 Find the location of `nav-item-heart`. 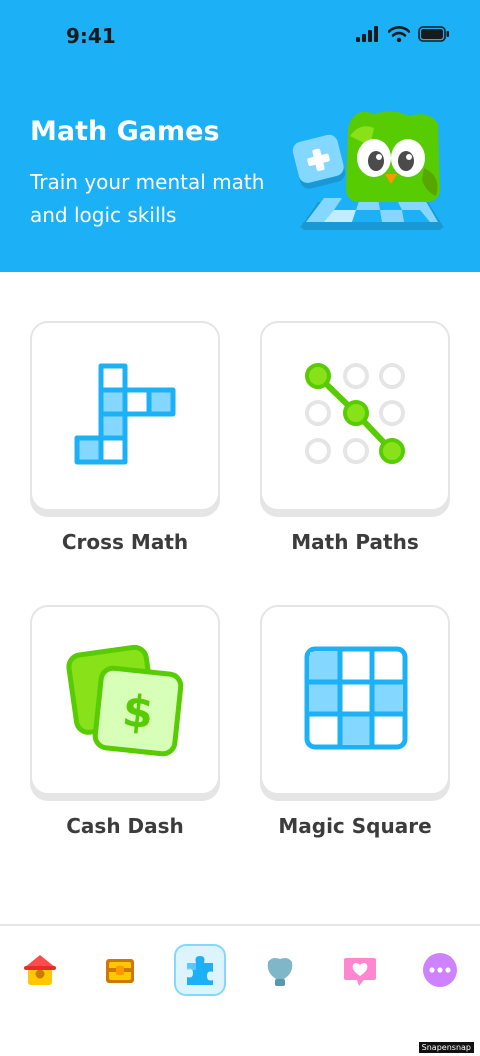

nav-item-heart is located at coordinates (360, 970).